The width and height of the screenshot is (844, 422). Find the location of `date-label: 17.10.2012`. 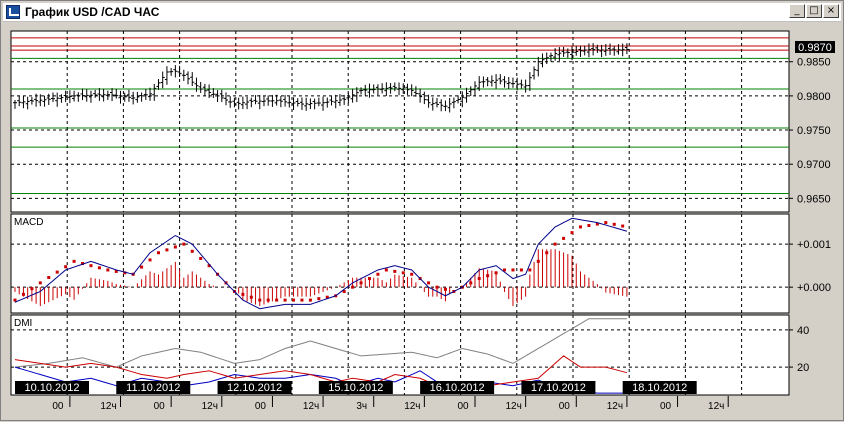

date-label: 17.10.2012 is located at coordinates (558, 388).